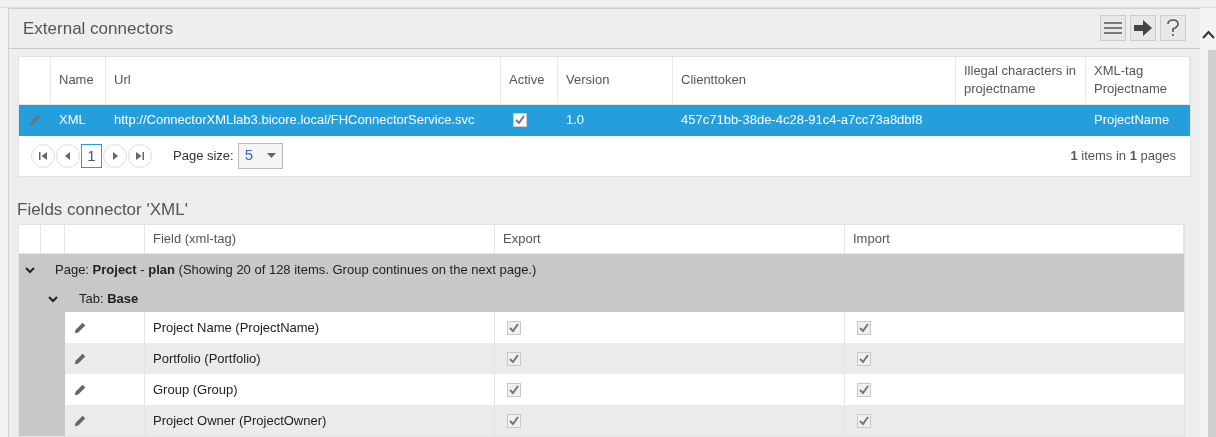 The width and height of the screenshot is (1216, 437). Describe the element at coordinates (271, 155) in the screenshot. I see `caret-icon` at that location.